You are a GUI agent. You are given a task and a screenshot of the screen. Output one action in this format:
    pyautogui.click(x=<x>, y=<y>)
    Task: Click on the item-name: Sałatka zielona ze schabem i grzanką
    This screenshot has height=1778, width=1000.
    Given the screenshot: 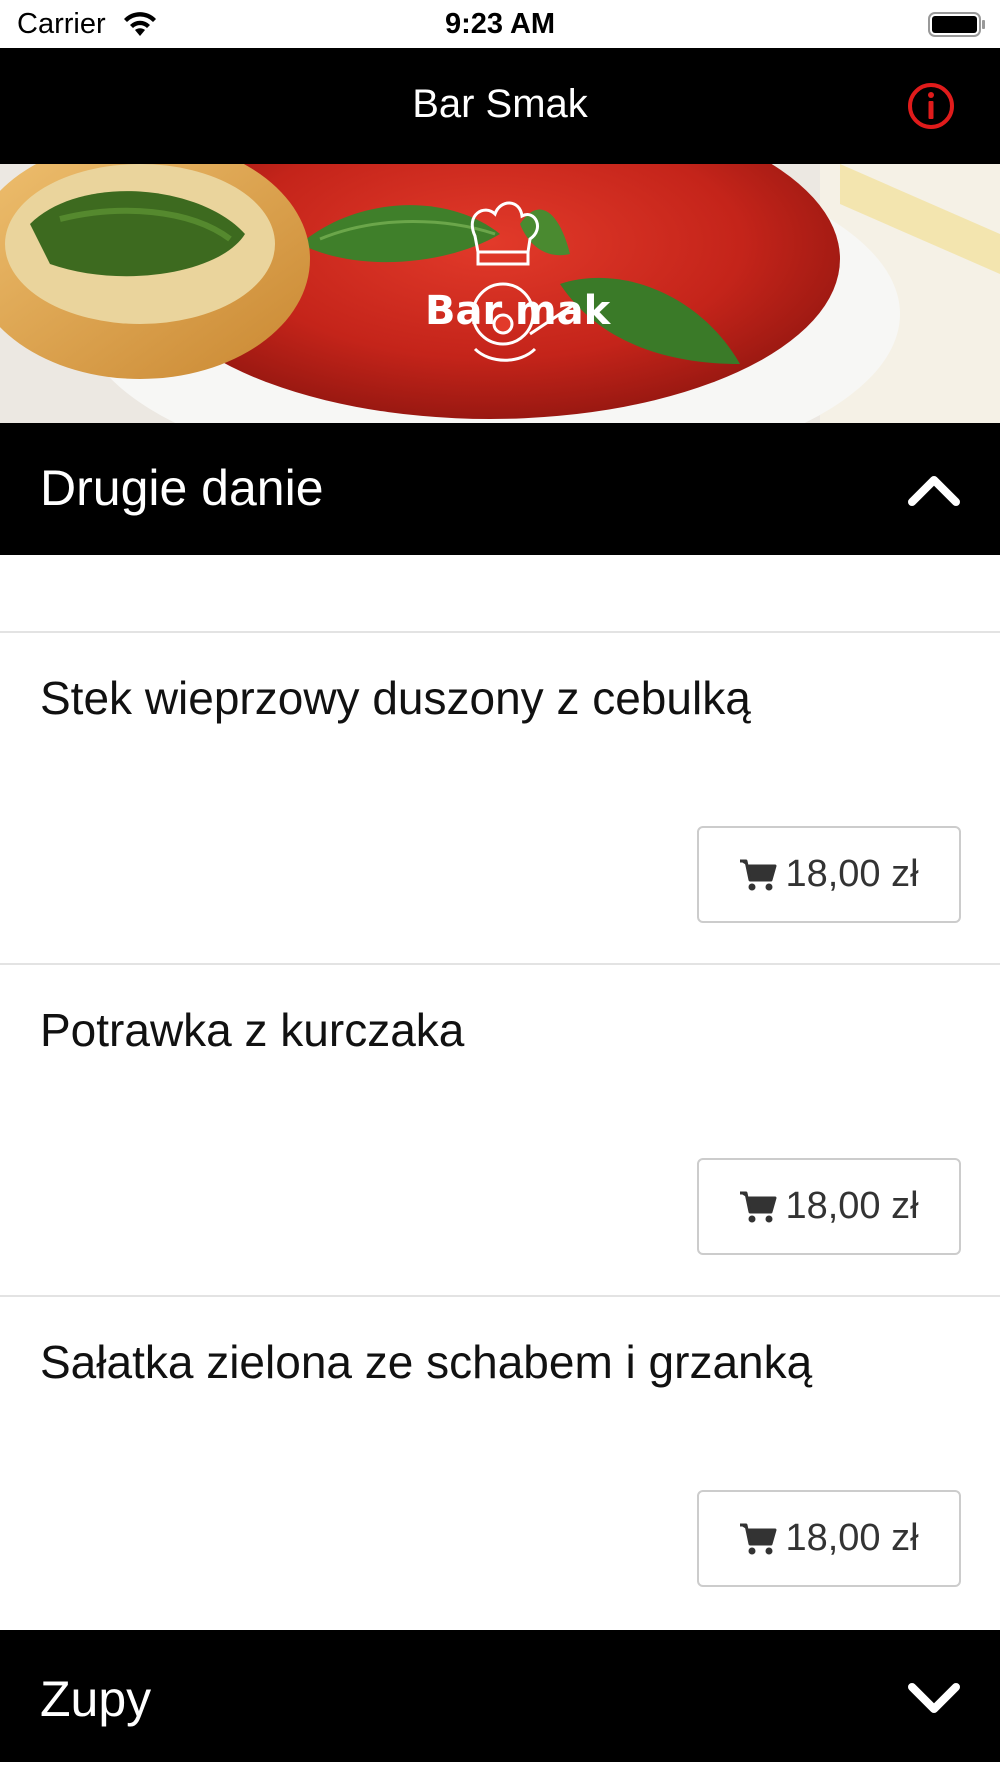 What is the action you would take?
    pyautogui.click(x=426, y=1362)
    